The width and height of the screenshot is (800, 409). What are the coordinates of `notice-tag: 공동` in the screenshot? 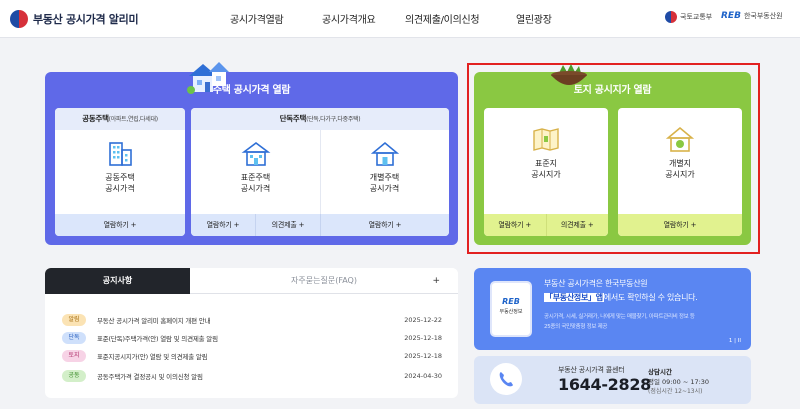 It's located at (74, 376).